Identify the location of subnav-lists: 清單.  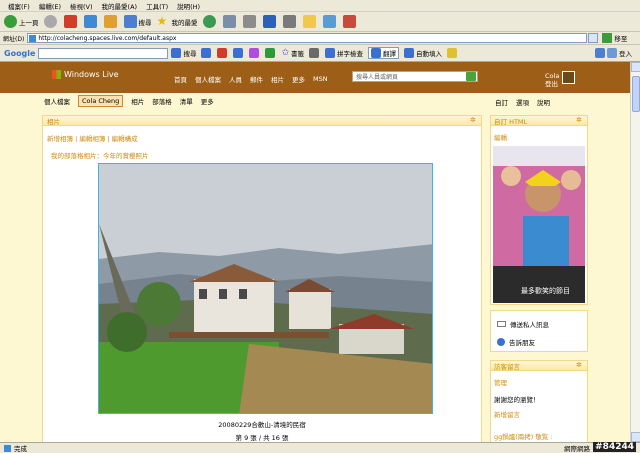
(186, 101).